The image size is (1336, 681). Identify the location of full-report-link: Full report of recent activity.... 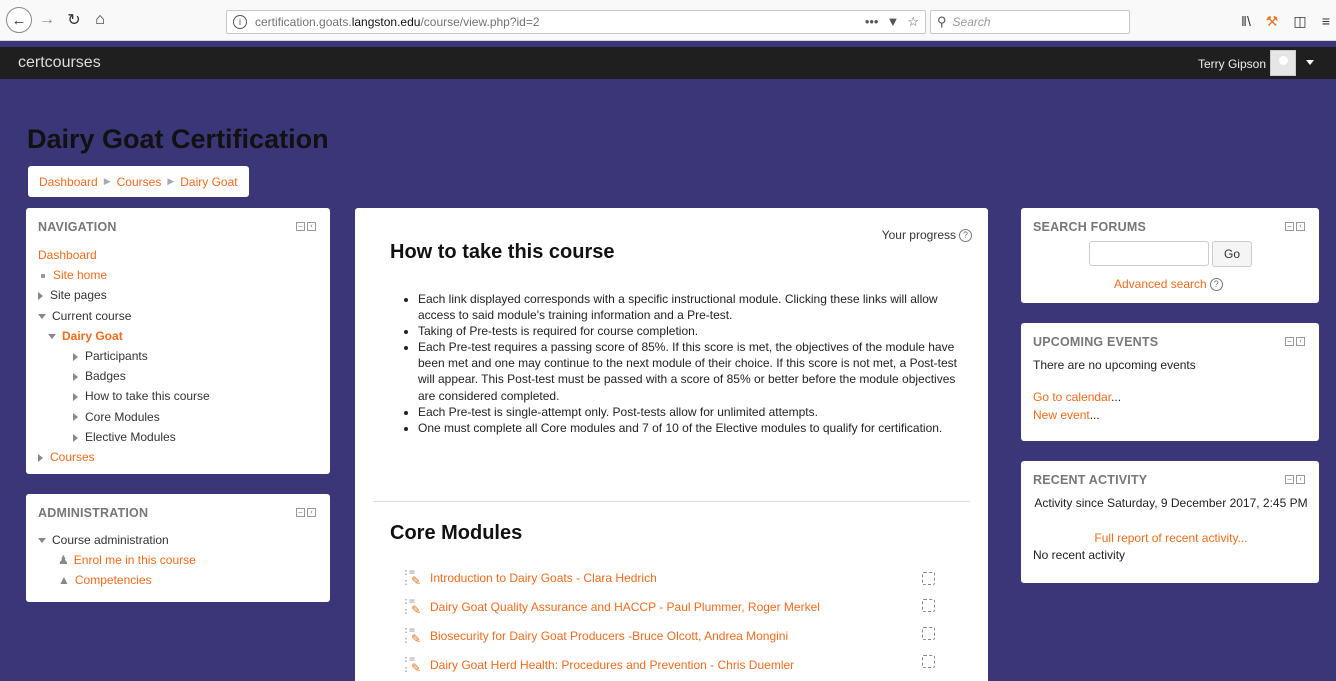
(1170, 538).